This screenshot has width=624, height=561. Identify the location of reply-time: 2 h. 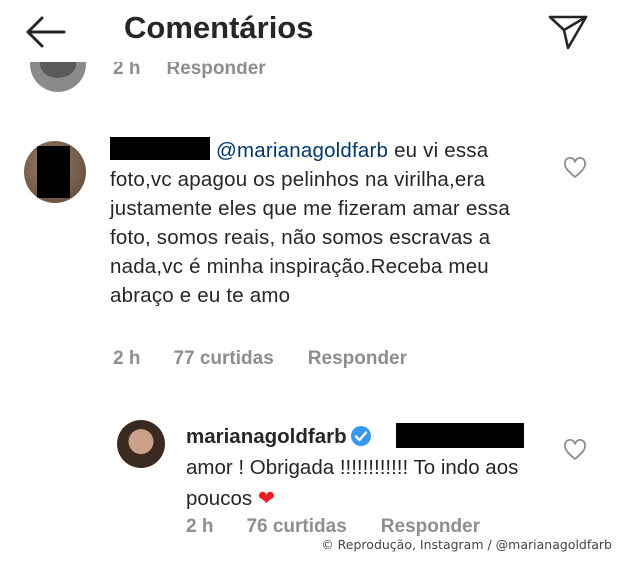
(200, 526).